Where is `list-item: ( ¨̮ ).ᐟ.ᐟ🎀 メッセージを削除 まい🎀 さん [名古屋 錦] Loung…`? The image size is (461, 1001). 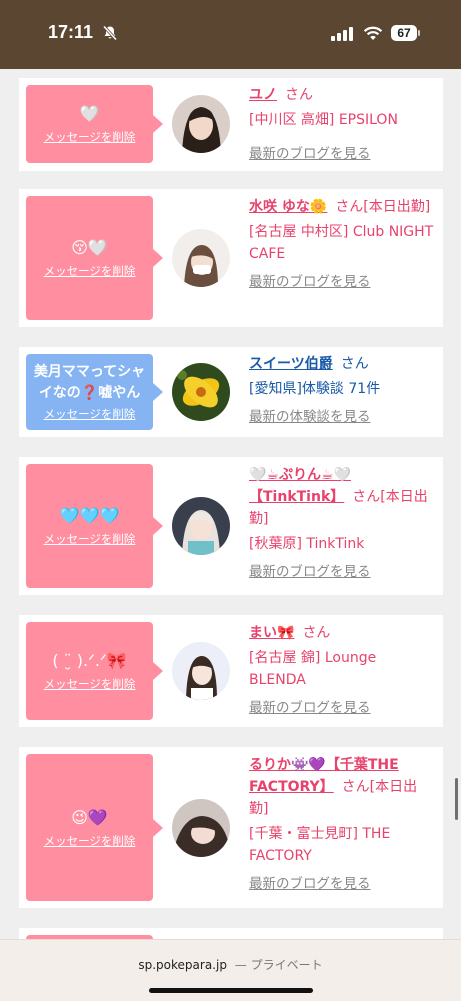 list-item: ( ¨̮ ).ᐟ.ᐟ🎀 メッセージを削除 まい🎀 さん [名古屋 錦] Loung… is located at coordinates (231, 671).